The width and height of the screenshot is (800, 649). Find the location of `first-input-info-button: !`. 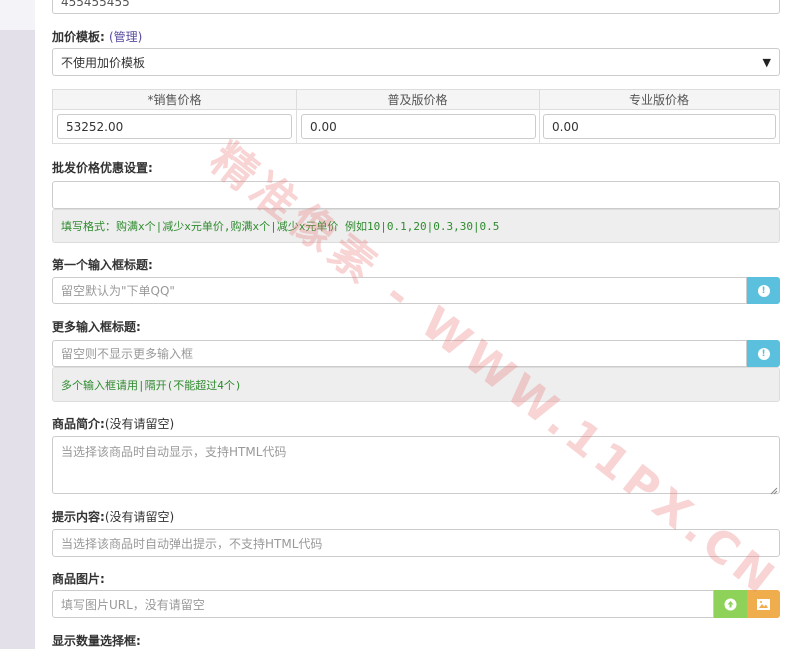

first-input-info-button: ! is located at coordinates (763, 290).